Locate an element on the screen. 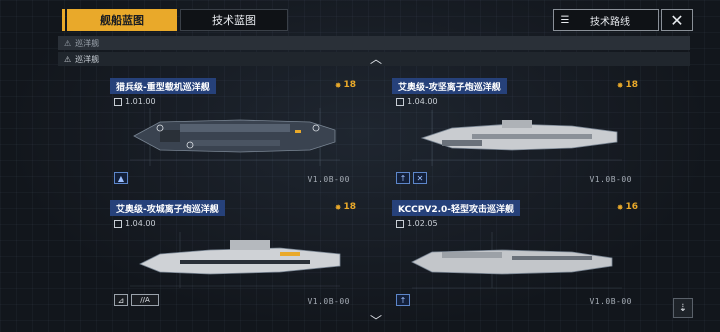 Image resolution: width=720 pixels, height=332 pixels. ship-card: 艾奥级-攻城离子炮巡洋舰 1.04.00 ✸ 18 ⊿ //A V1.0B-00 is located at coordinates (233, 254).